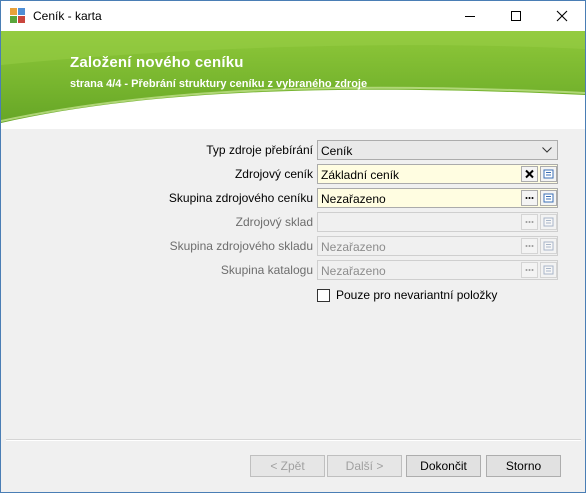 This screenshot has width=586, height=493. What do you see at coordinates (287, 466) in the screenshot?
I see `back-button: < Zpět` at bounding box center [287, 466].